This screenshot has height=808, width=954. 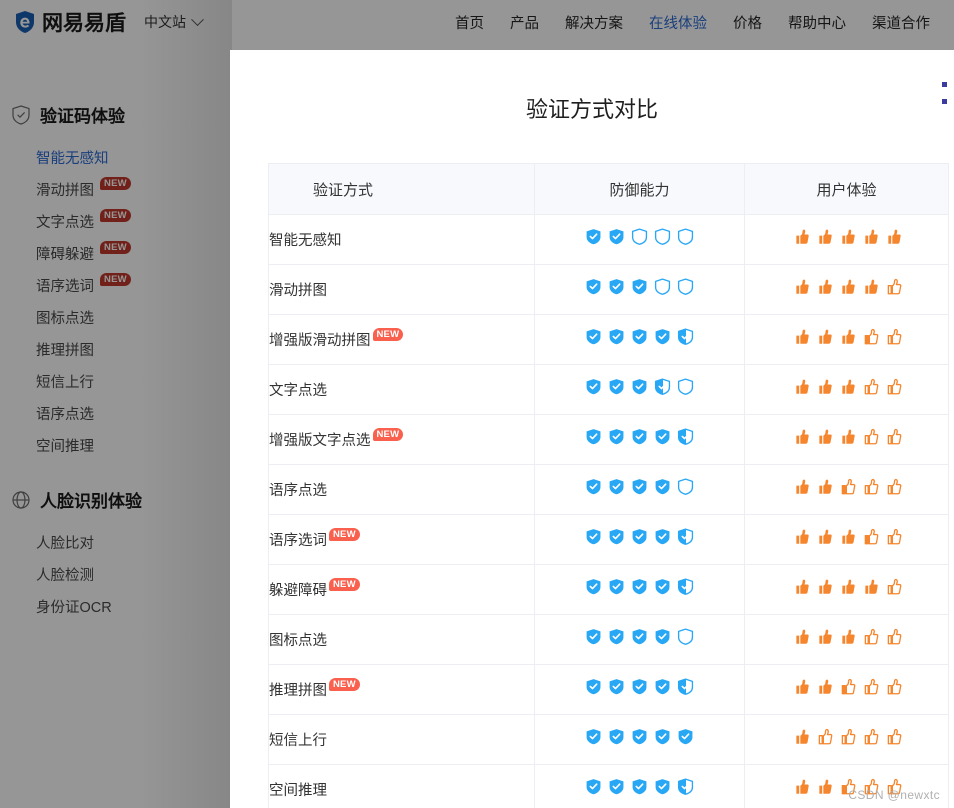 I want to click on new-badge: NEW, so click(x=344, y=584).